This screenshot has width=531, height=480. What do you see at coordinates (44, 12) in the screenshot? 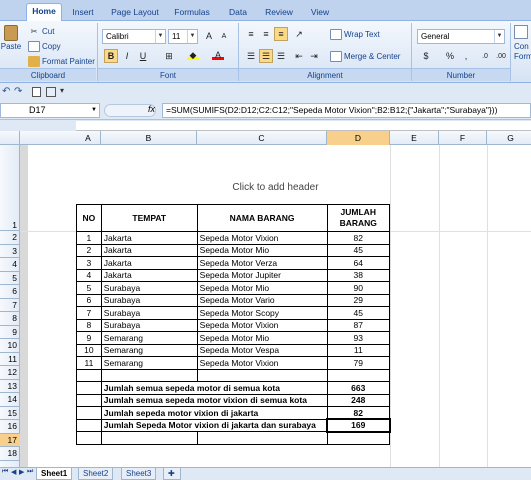
I see `tab-home: Home` at bounding box center [44, 12].